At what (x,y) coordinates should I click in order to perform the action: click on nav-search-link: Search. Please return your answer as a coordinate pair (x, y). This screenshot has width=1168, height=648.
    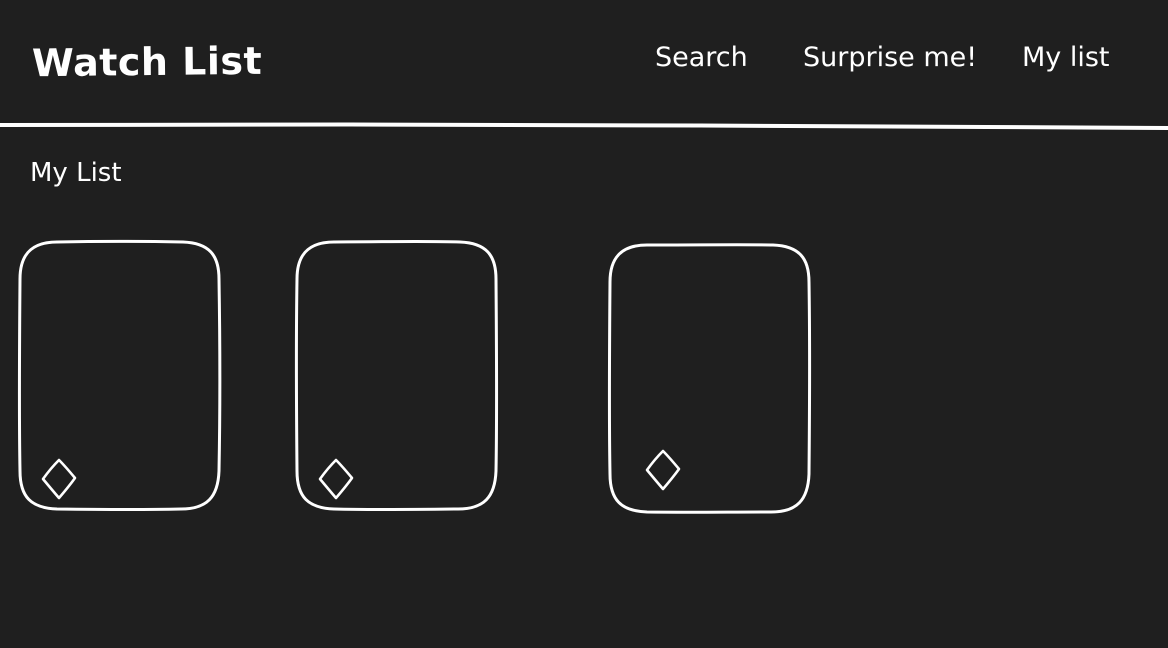
    Looking at the image, I should click on (701, 57).